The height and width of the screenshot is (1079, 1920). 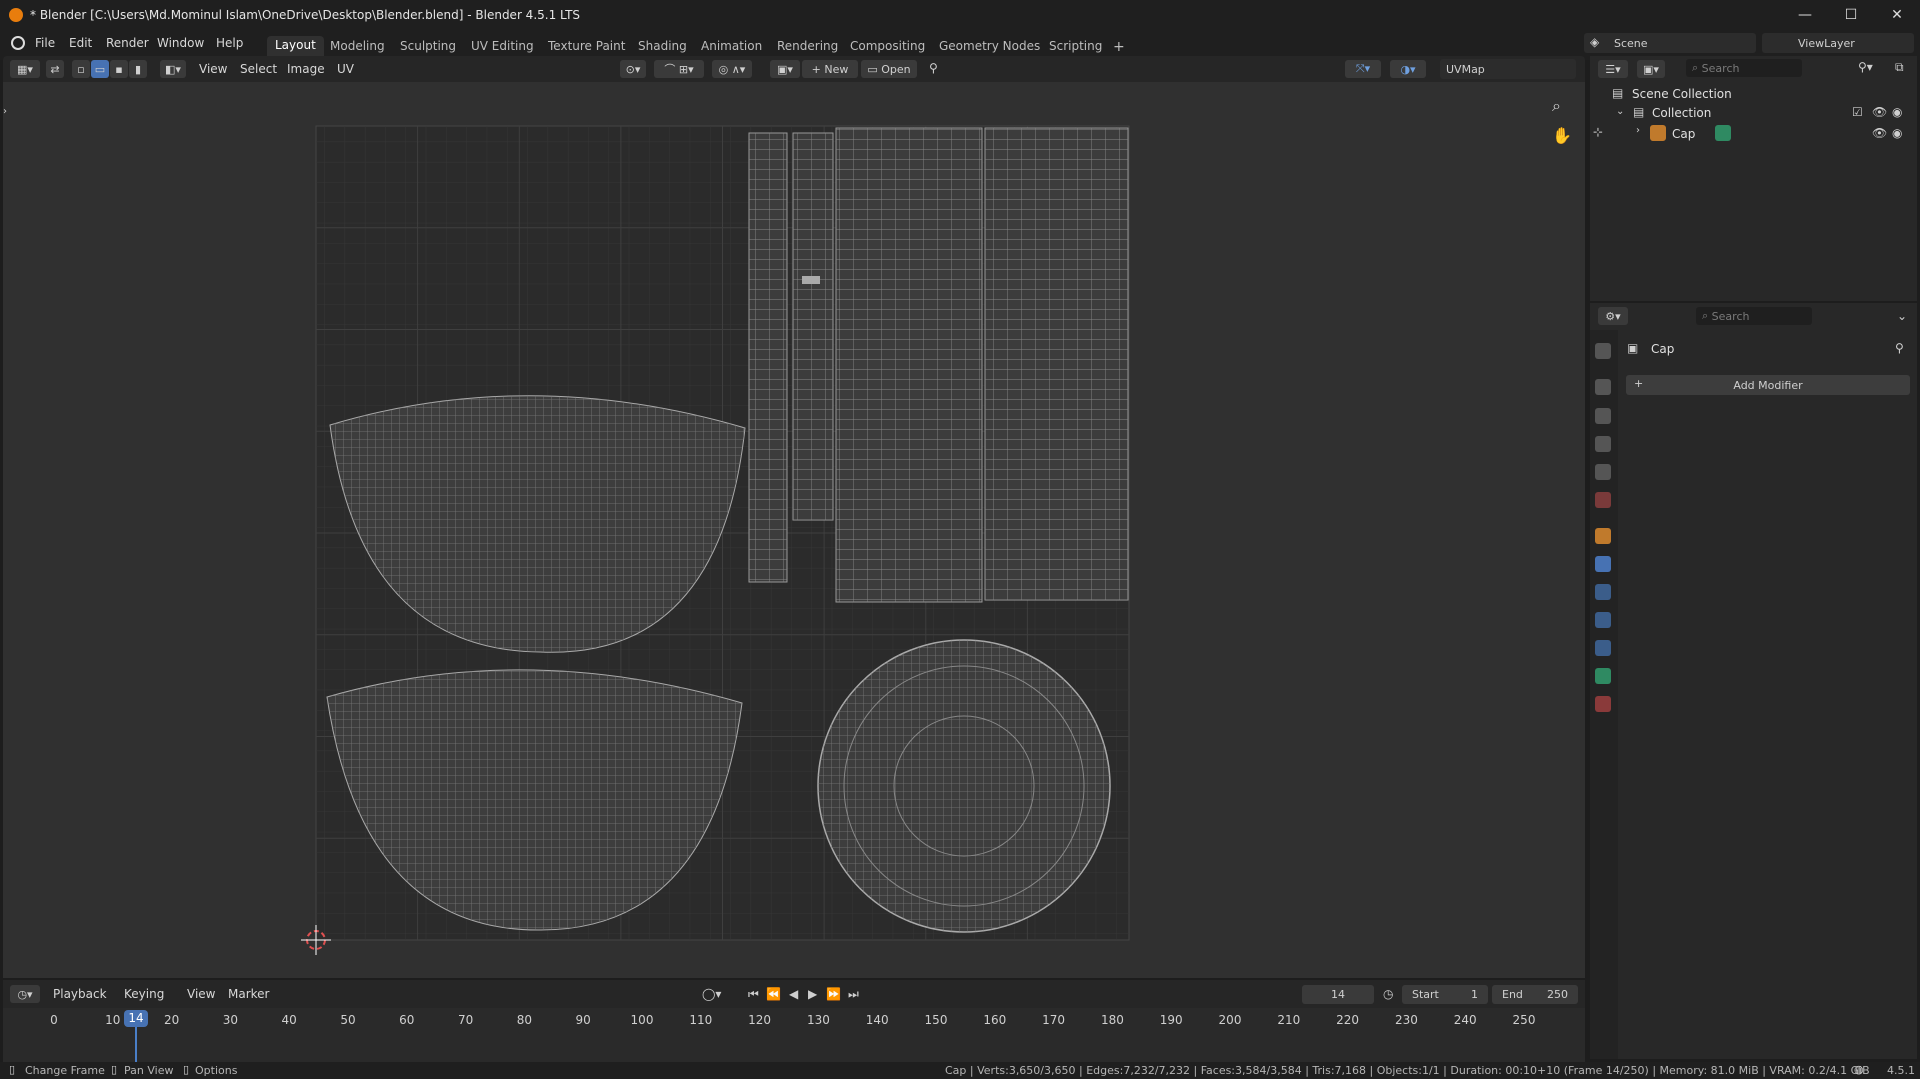 What do you see at coordinates (465, 1020) in the screenshot?
I see `frame-tick-label: 70` at bounding box center [465, 1020].